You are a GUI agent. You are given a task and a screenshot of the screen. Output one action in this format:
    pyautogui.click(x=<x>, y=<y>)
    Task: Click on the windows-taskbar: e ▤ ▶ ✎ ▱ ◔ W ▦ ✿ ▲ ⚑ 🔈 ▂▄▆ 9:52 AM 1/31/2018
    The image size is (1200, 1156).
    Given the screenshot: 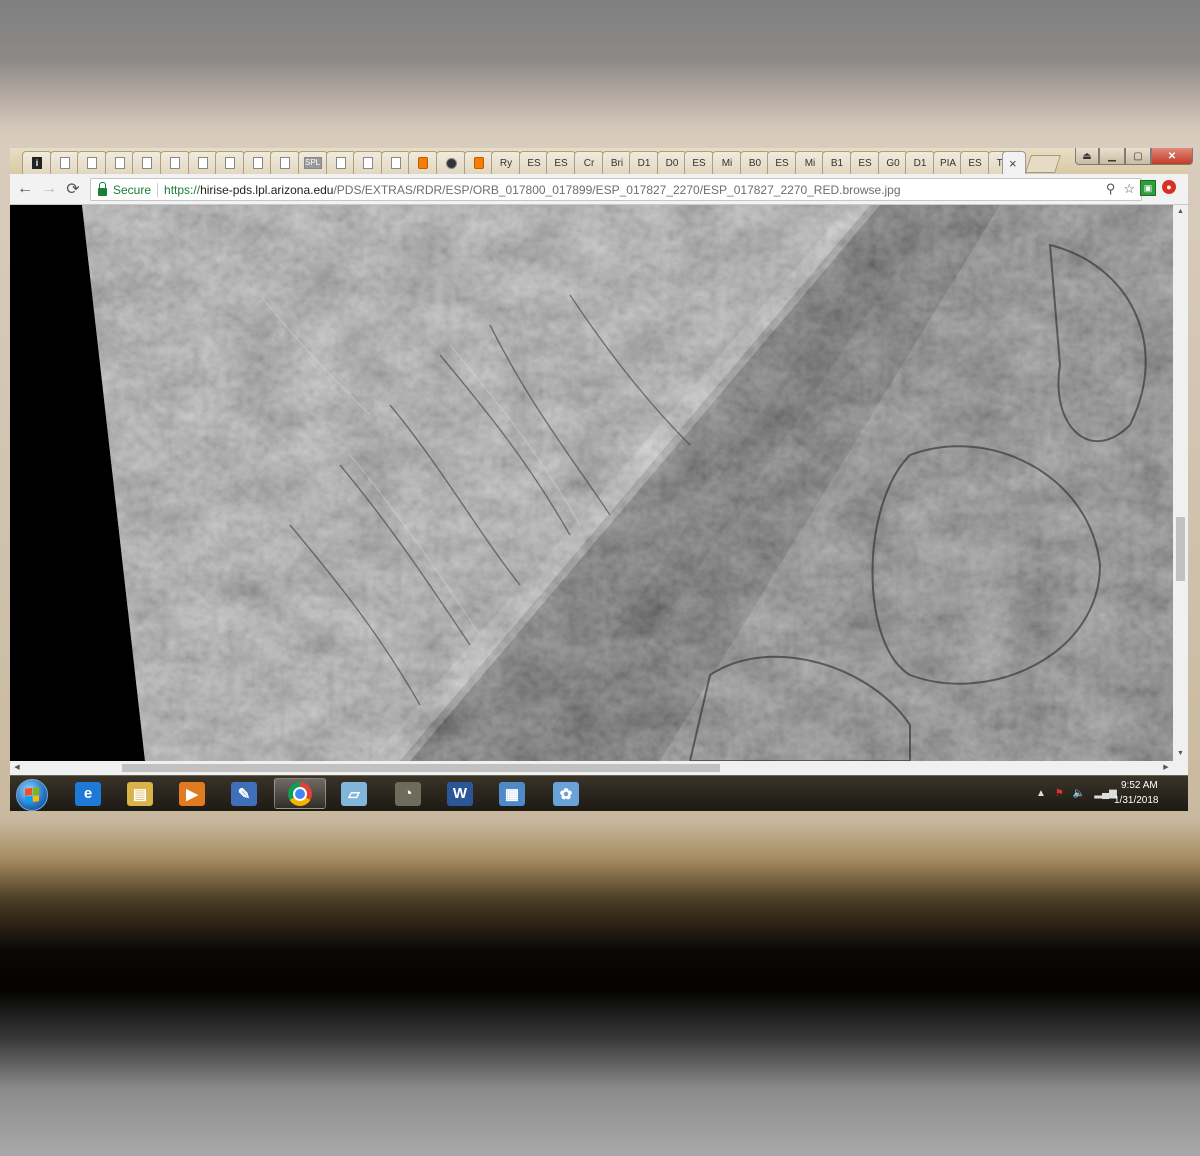 What is the action you would take?
    pyautogui.click(x=599, y=793)
    